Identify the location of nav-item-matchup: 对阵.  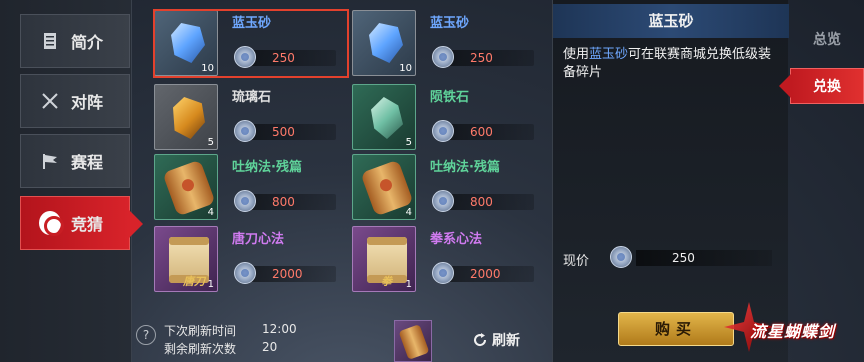
(75, 101).